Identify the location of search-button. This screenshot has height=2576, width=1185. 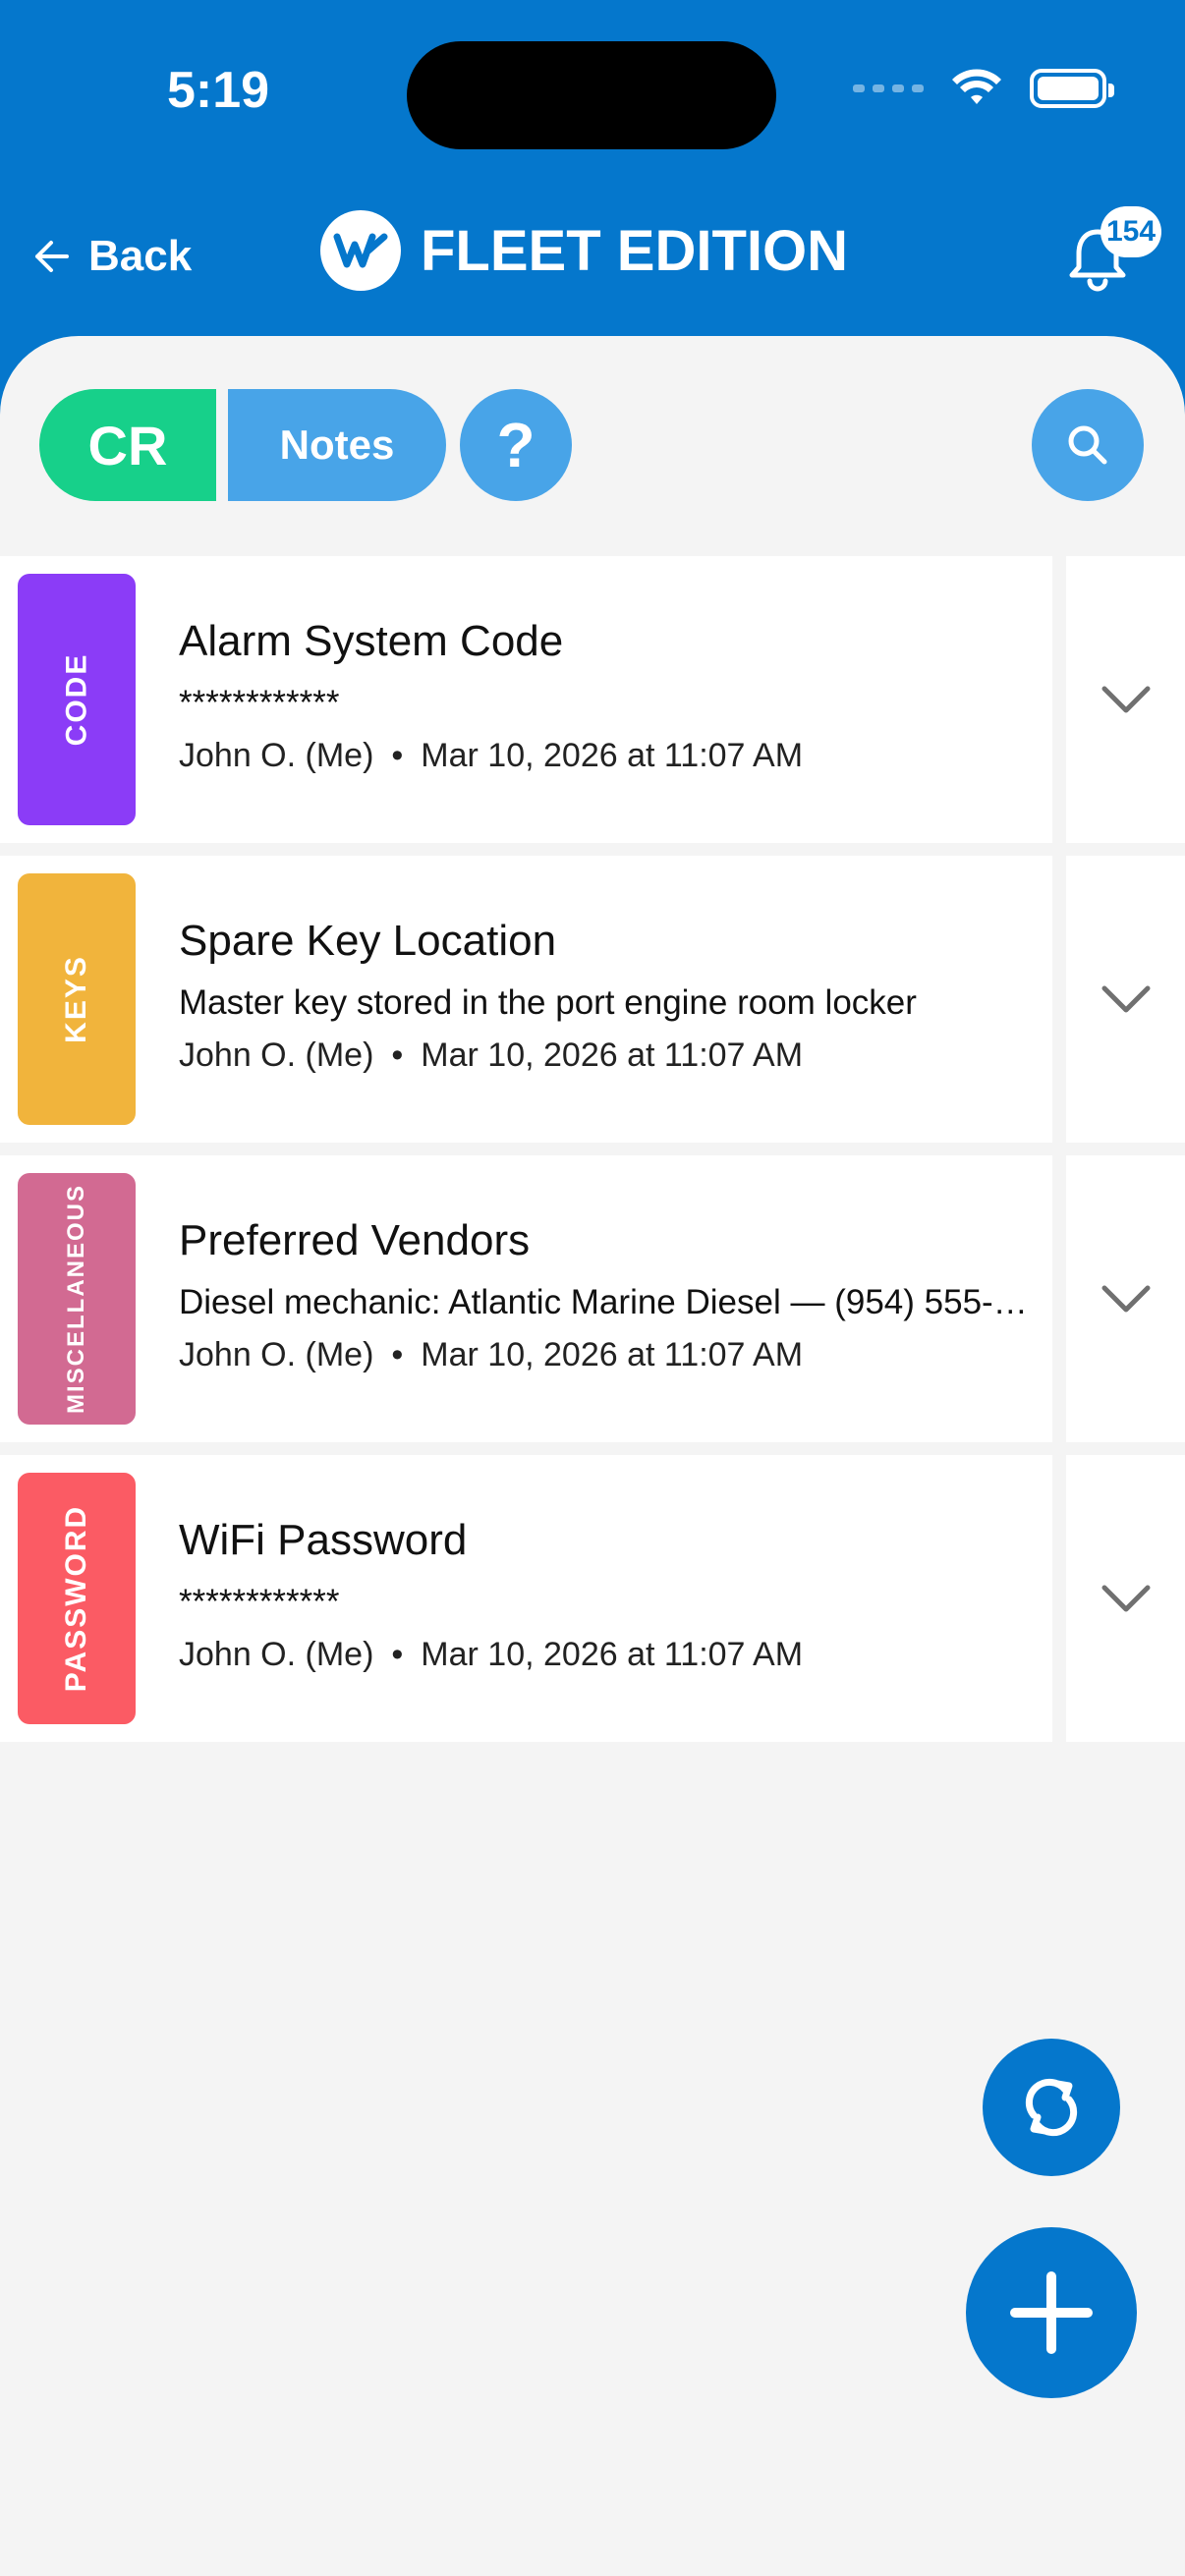
(1088, 445).